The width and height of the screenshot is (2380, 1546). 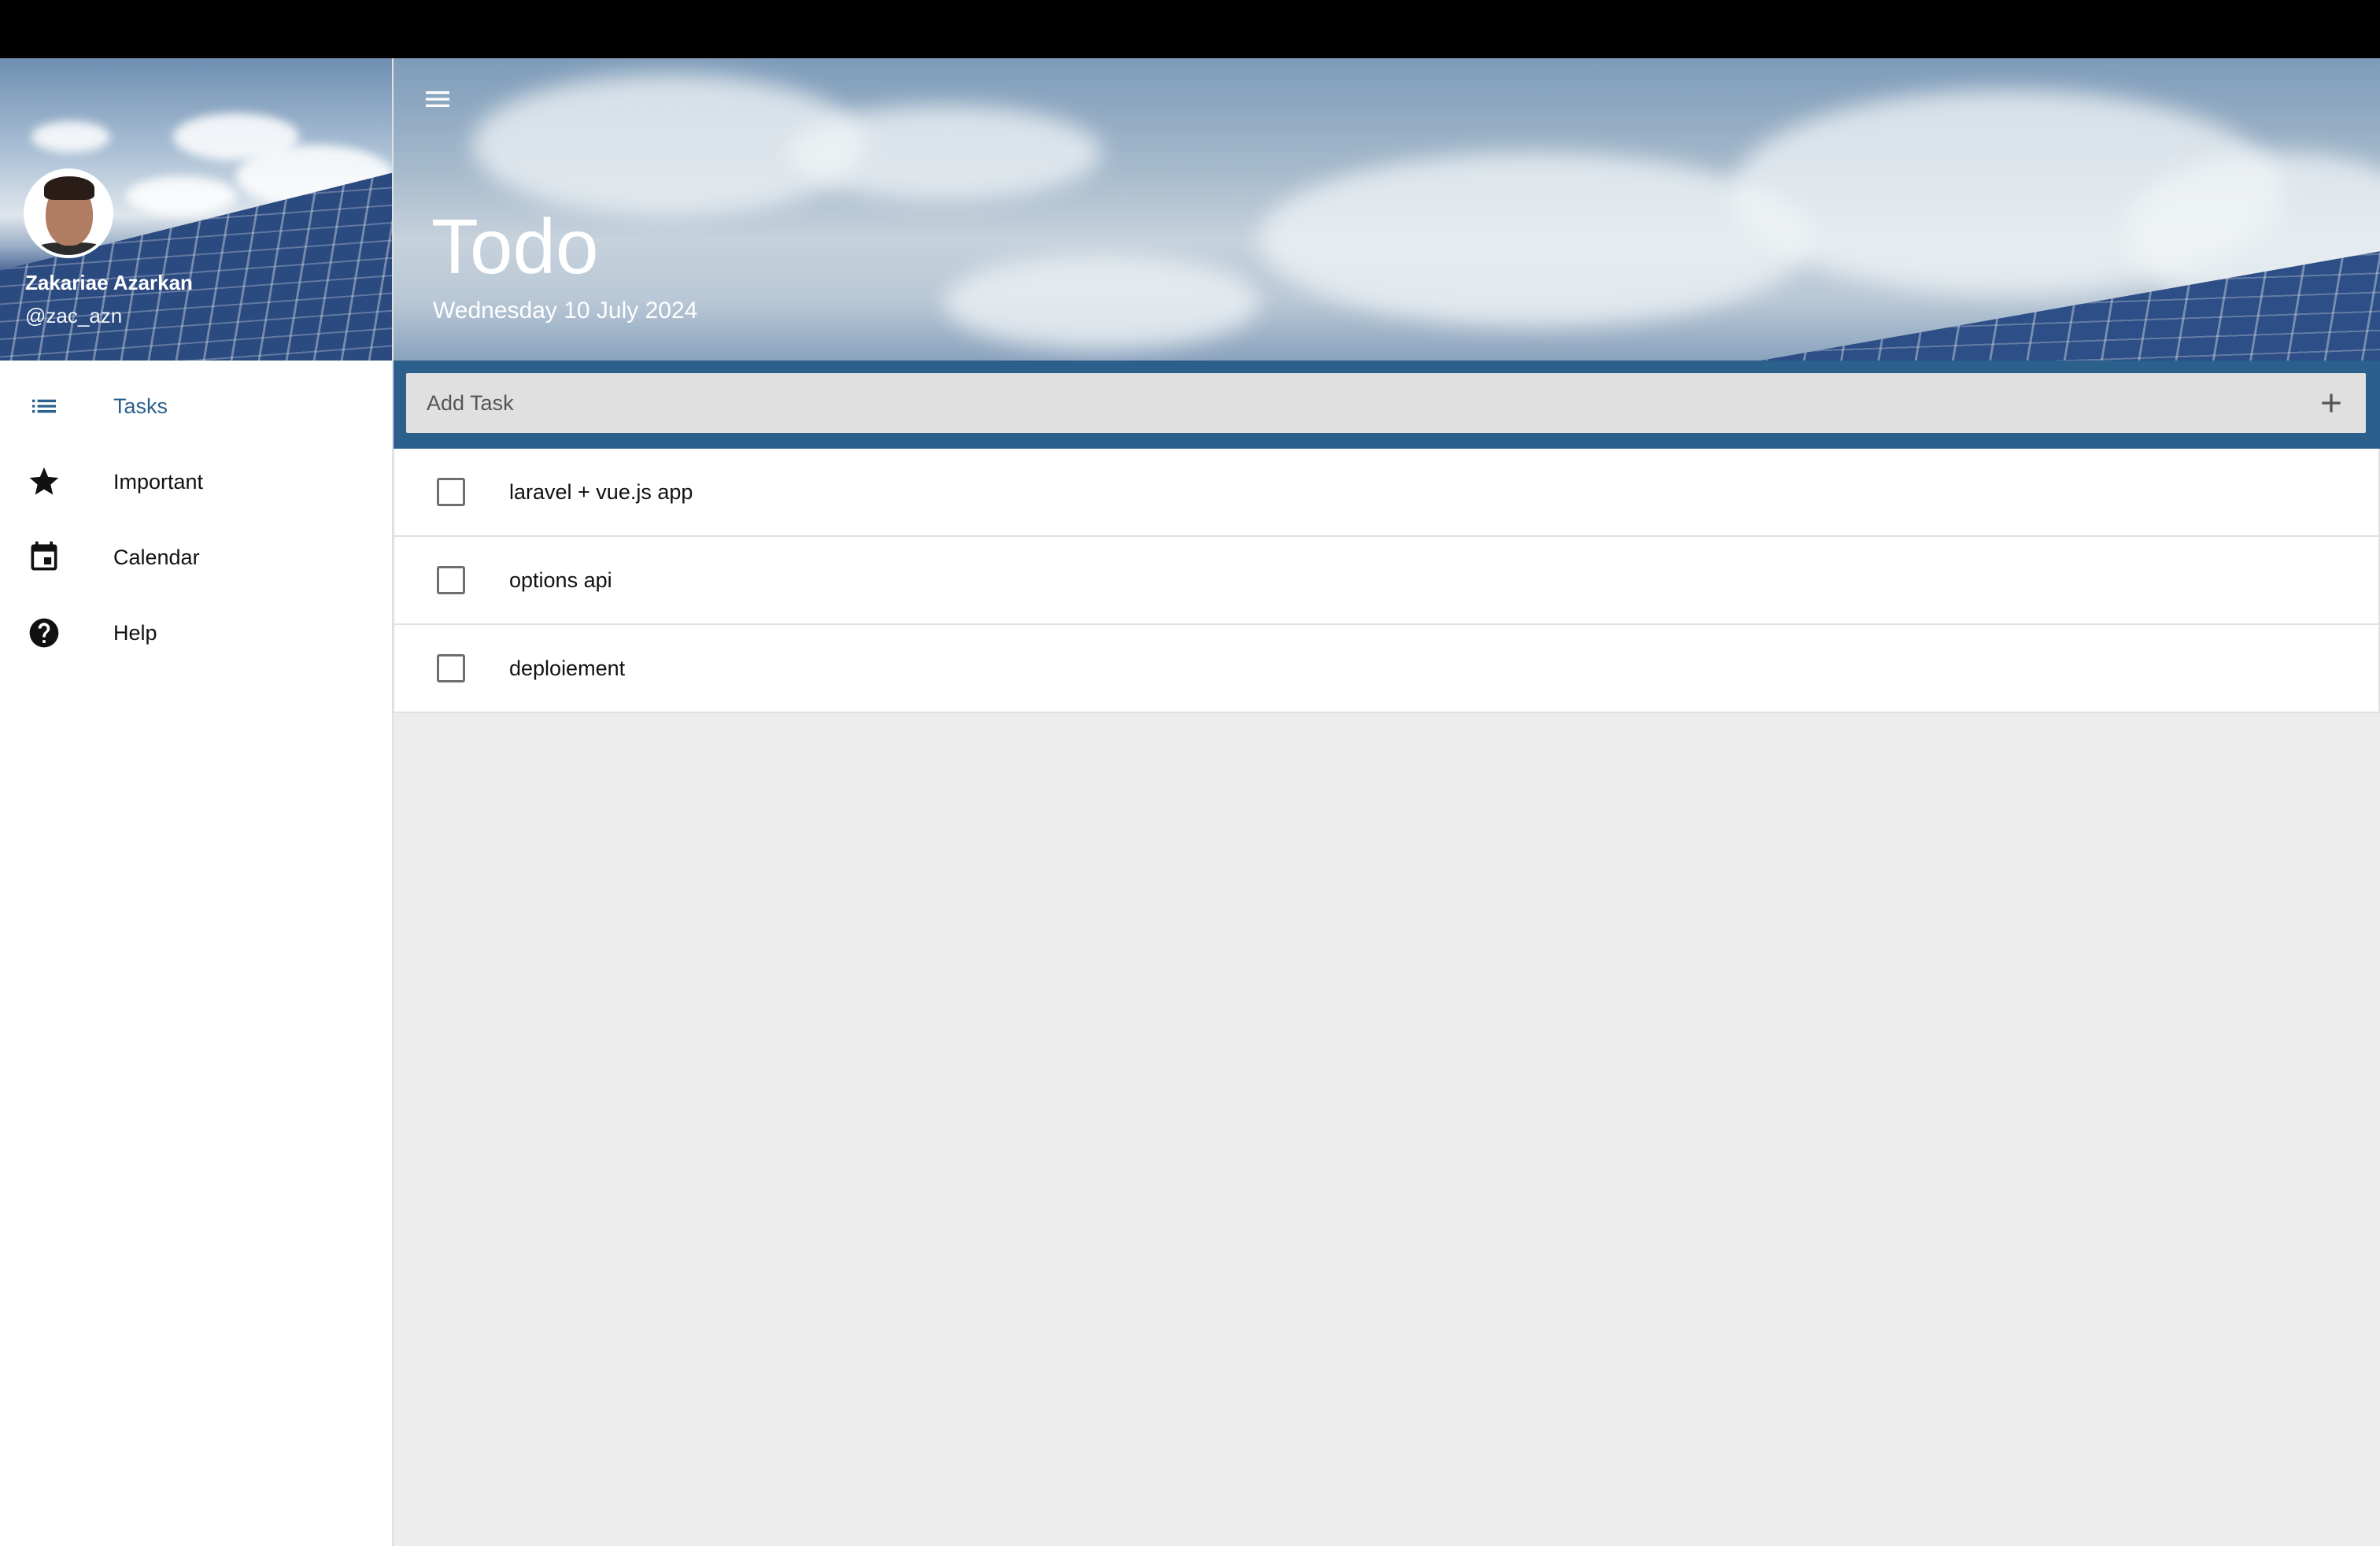 What do you see at coordinates (567, 668) in the screenshot?
I see `task-text: deploiement` at bounding box center [567, 668].